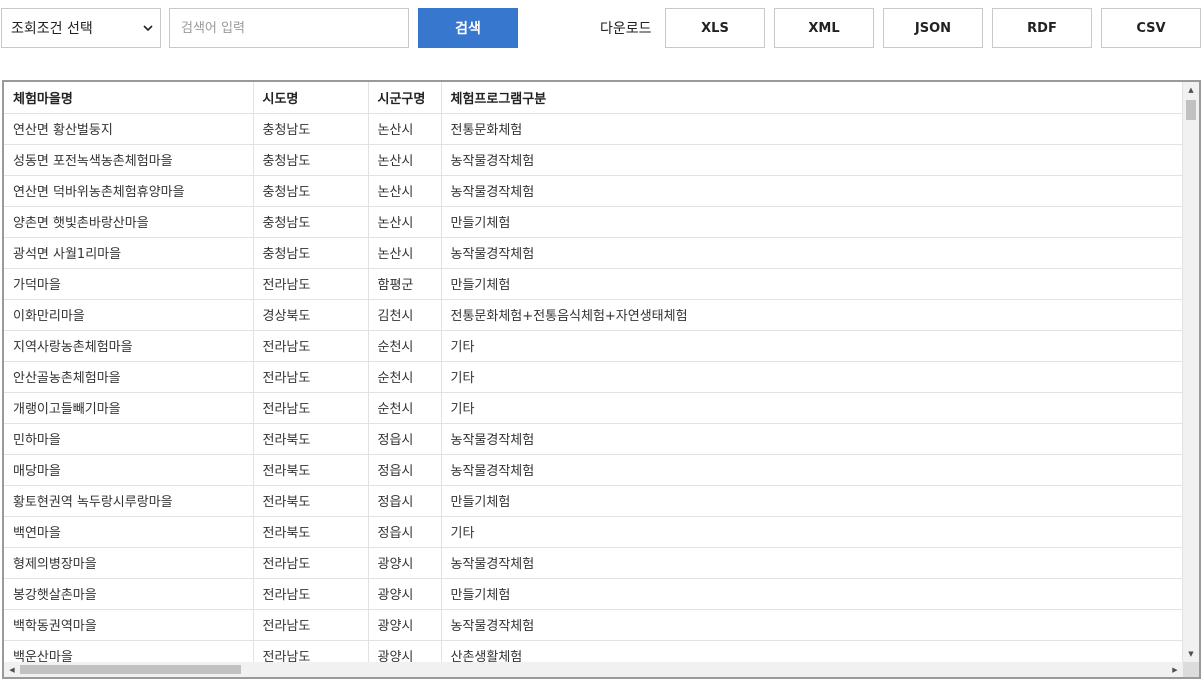 This screenshot has width=1203, height=685. Describe the element at coordinates (129, 594) in the screenshot. I see `cell-village: 봉강햇살촌마을` at that location.